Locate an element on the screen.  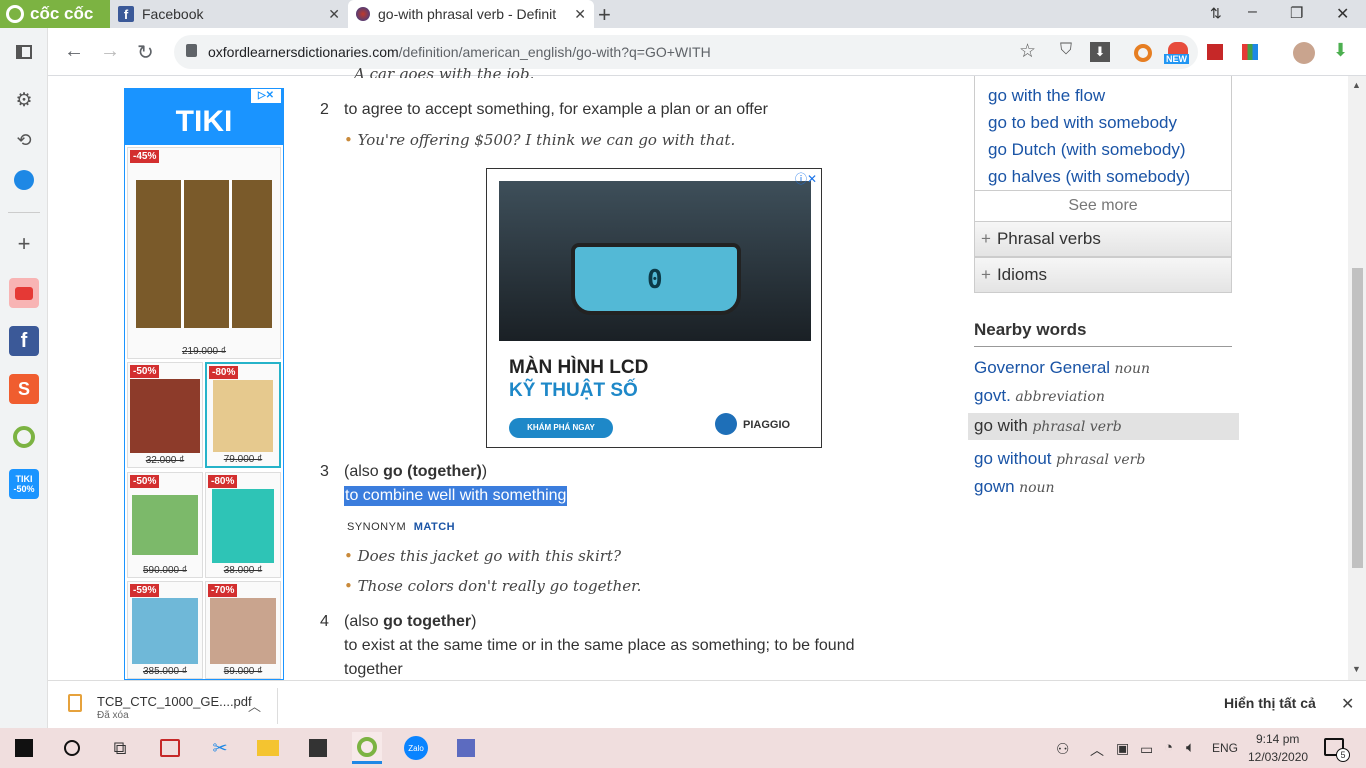
language-indicator: ENG is located at coordinates (1225, 748).